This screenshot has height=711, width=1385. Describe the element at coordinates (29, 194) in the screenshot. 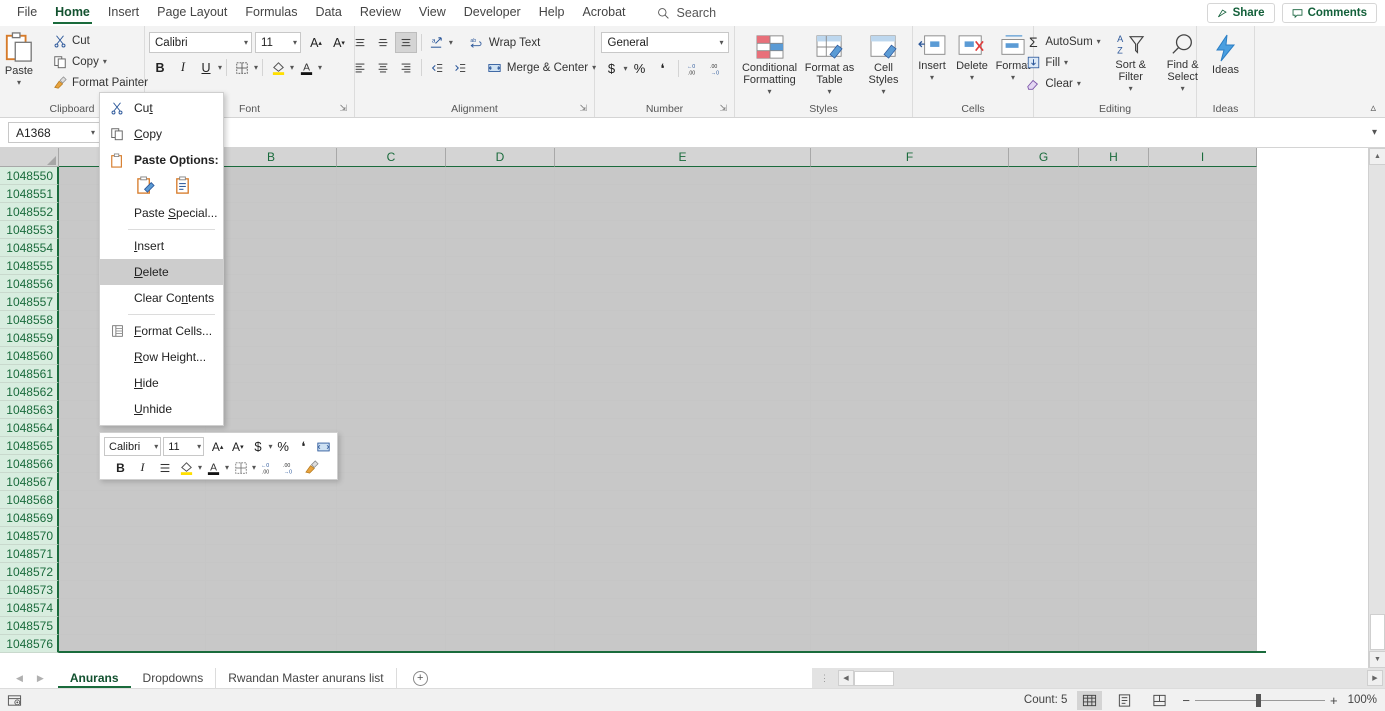

I see `row-header: 1048551` at that location.